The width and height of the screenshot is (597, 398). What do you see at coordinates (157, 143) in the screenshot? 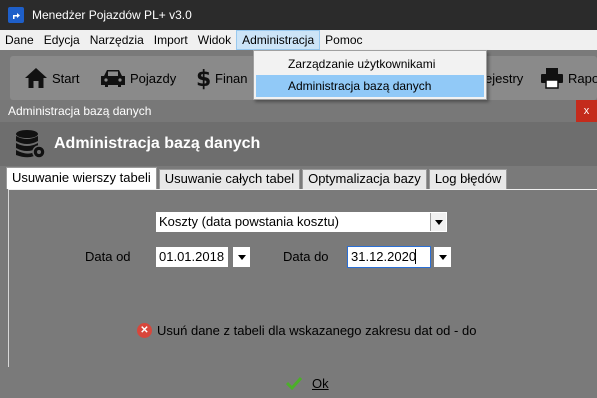
I see `dialog-header-title: Administracja bazą danych` at bounding box center [157, 143].